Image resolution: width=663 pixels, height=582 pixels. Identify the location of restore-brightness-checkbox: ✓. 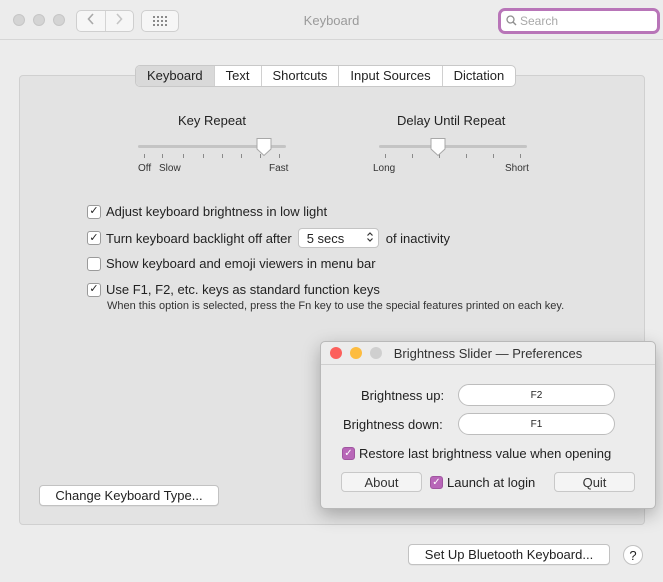
(348, 453).